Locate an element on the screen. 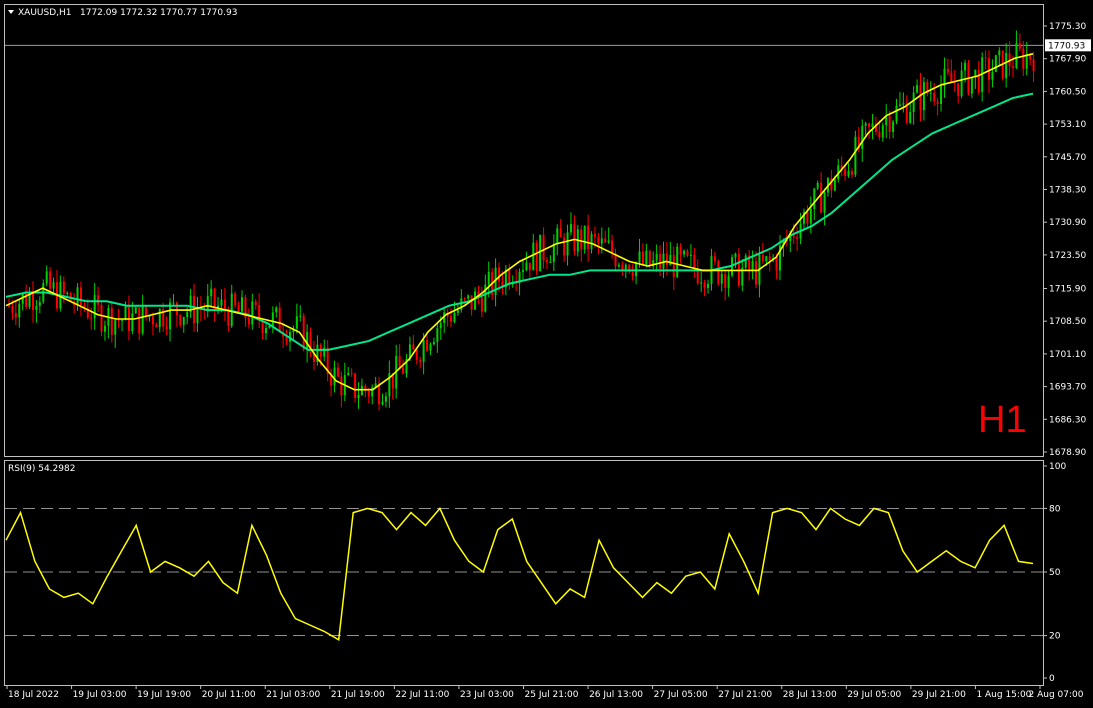  symbol-label: XAUUSD,H1 is located at coordinates (45, 13).